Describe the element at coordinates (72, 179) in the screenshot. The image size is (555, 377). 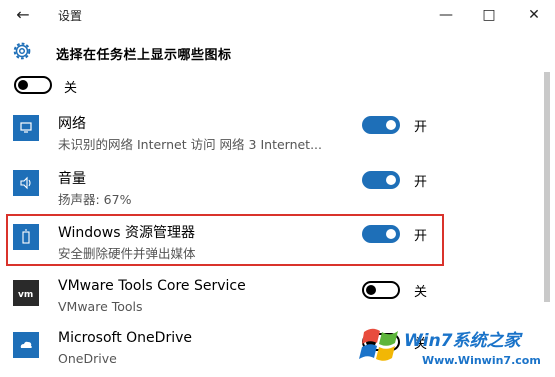
I see `item-name: 音量` at that location.